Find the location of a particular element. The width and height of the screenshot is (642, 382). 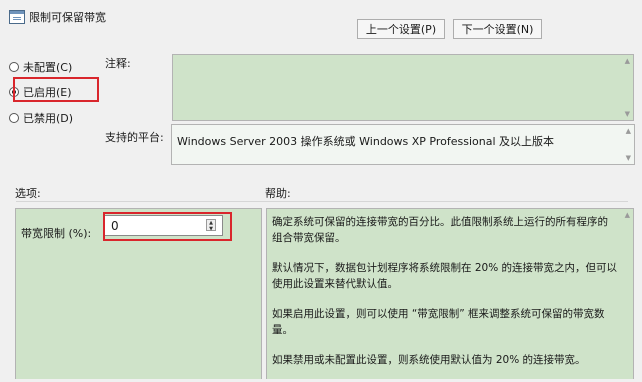

comment-textarea: ▲ ▼ is located at coordinates (403, 87).